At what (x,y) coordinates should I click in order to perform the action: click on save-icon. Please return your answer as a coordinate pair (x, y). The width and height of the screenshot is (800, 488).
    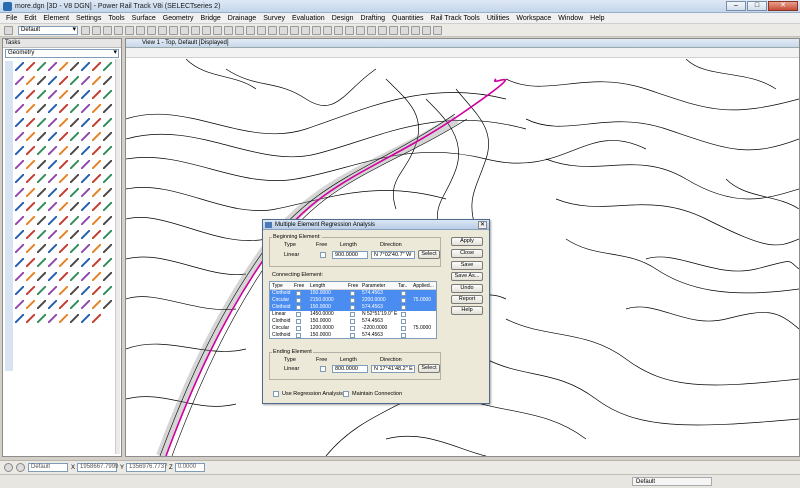
    Looking at the image, I should click on (151, 30).